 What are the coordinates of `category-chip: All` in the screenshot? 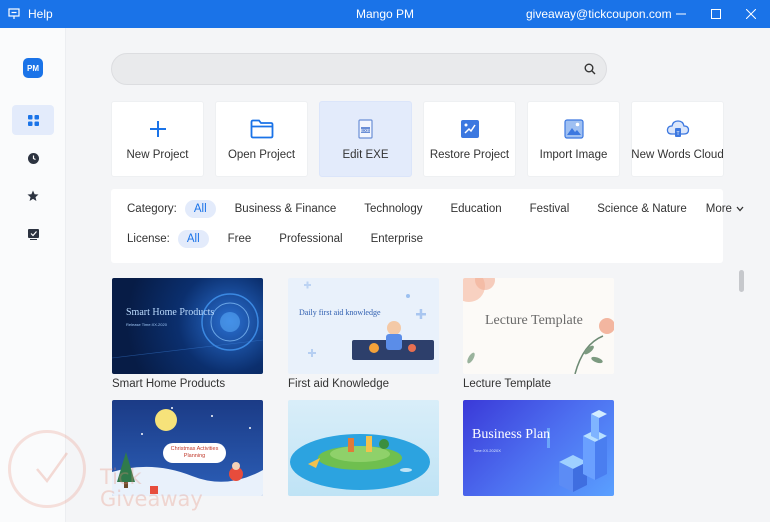 It's located at (200, 209).